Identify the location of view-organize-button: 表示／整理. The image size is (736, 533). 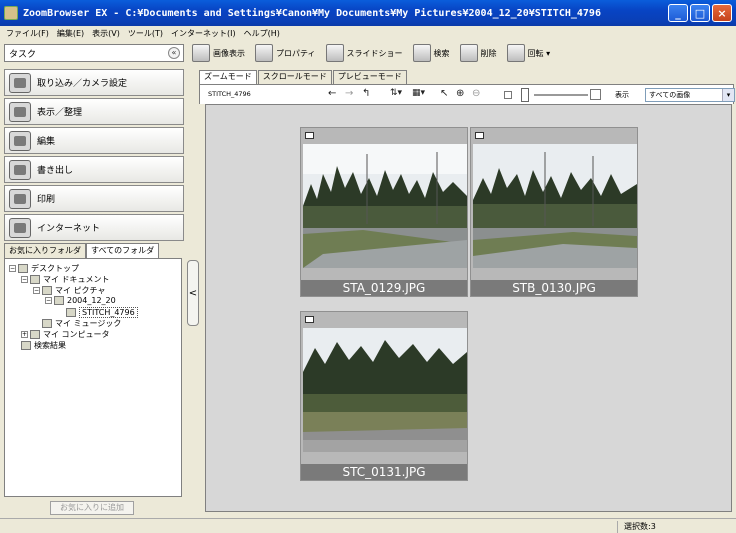
(94, 111).